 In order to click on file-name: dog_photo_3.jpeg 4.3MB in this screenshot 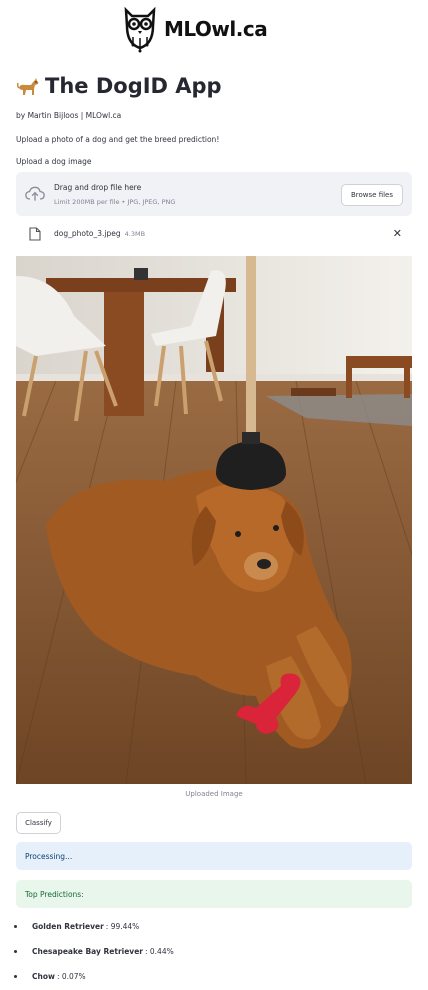, I will do `click(99, 233)`.